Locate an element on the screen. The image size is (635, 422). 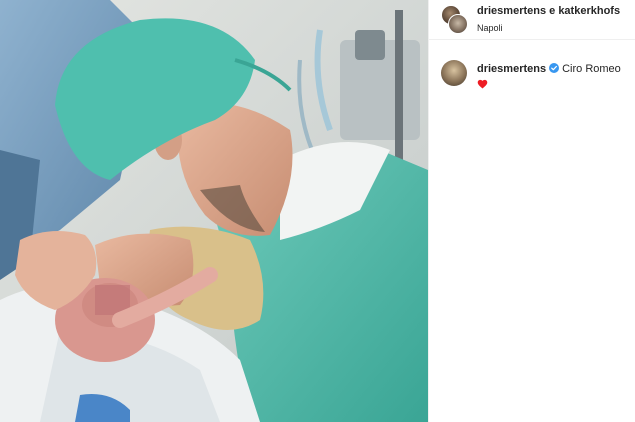
caption-text: Ciro Romeo is located at coordinates (591, 69).